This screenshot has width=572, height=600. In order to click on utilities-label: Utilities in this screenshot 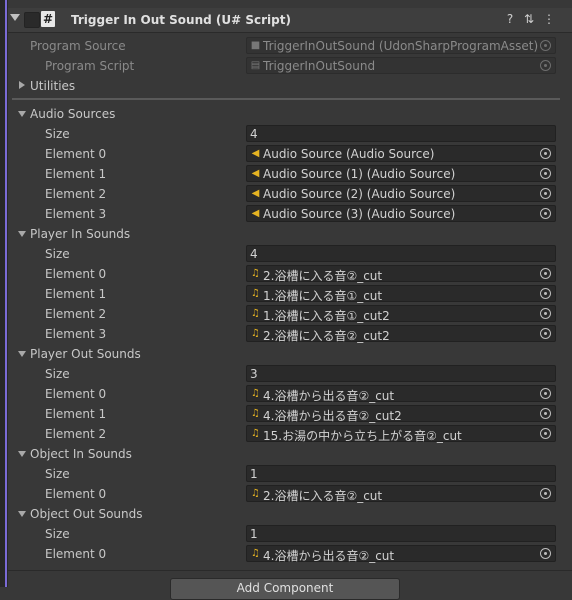, I will do `click(53, 86)`.